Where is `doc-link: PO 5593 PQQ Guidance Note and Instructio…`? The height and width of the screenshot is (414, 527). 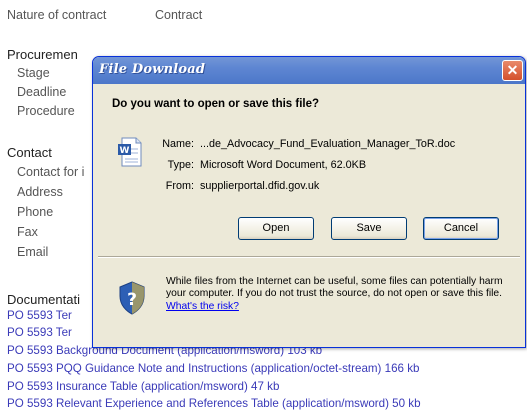
doc-link: PO 5593 PQQ Guidance Note and Instructio… is located at coordinates (213, 368).